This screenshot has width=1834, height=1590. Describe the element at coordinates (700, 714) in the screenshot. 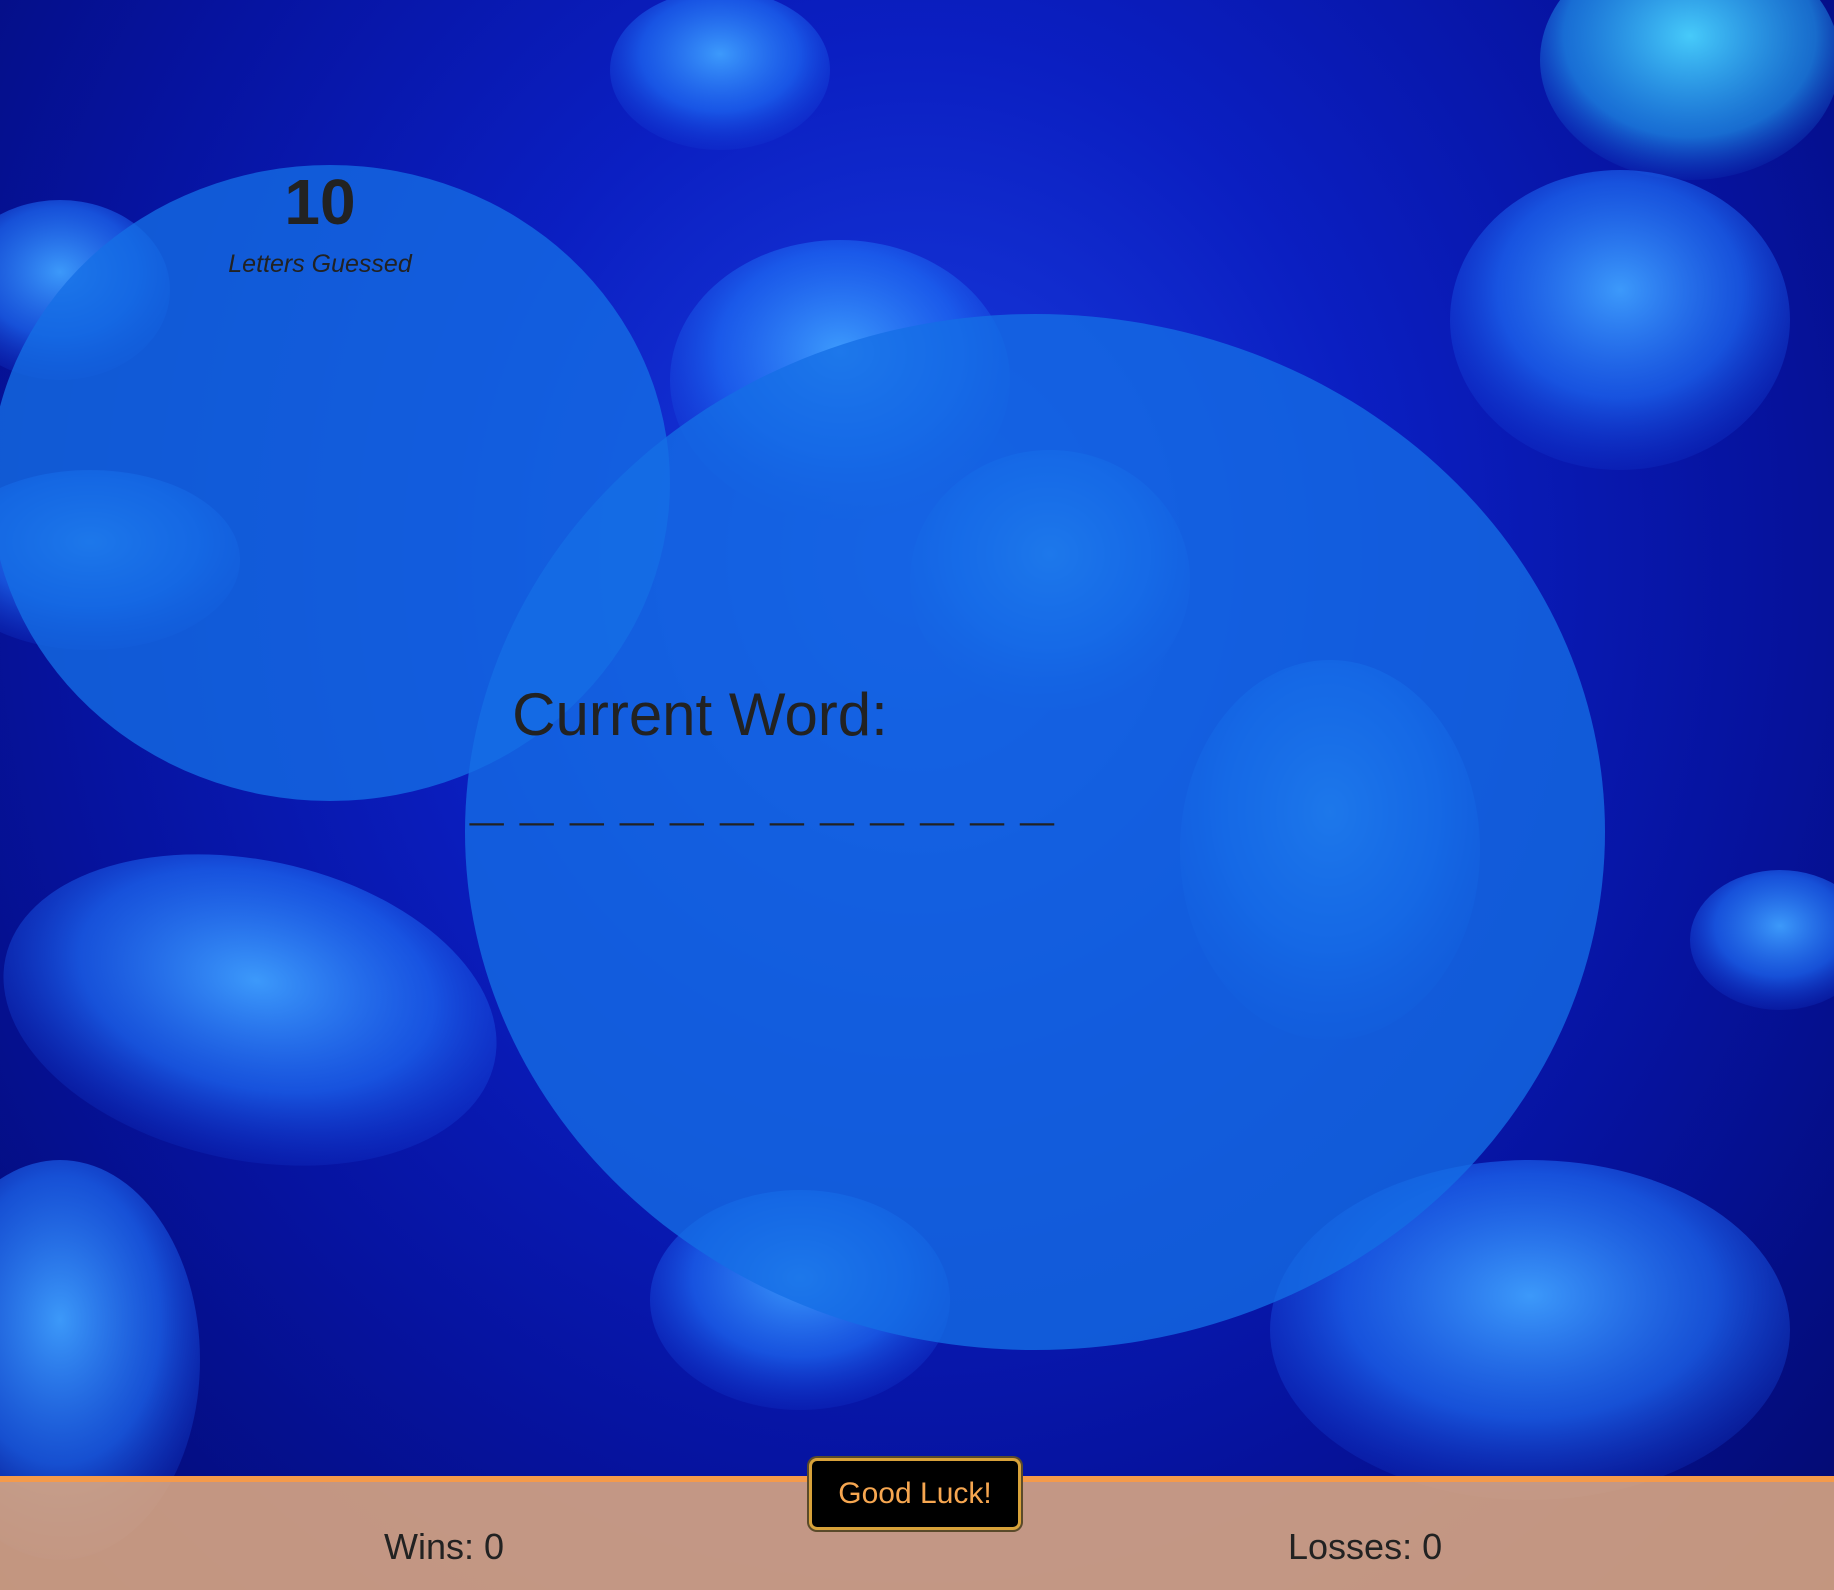

I see `current-word-label: Current Word:` at that location.